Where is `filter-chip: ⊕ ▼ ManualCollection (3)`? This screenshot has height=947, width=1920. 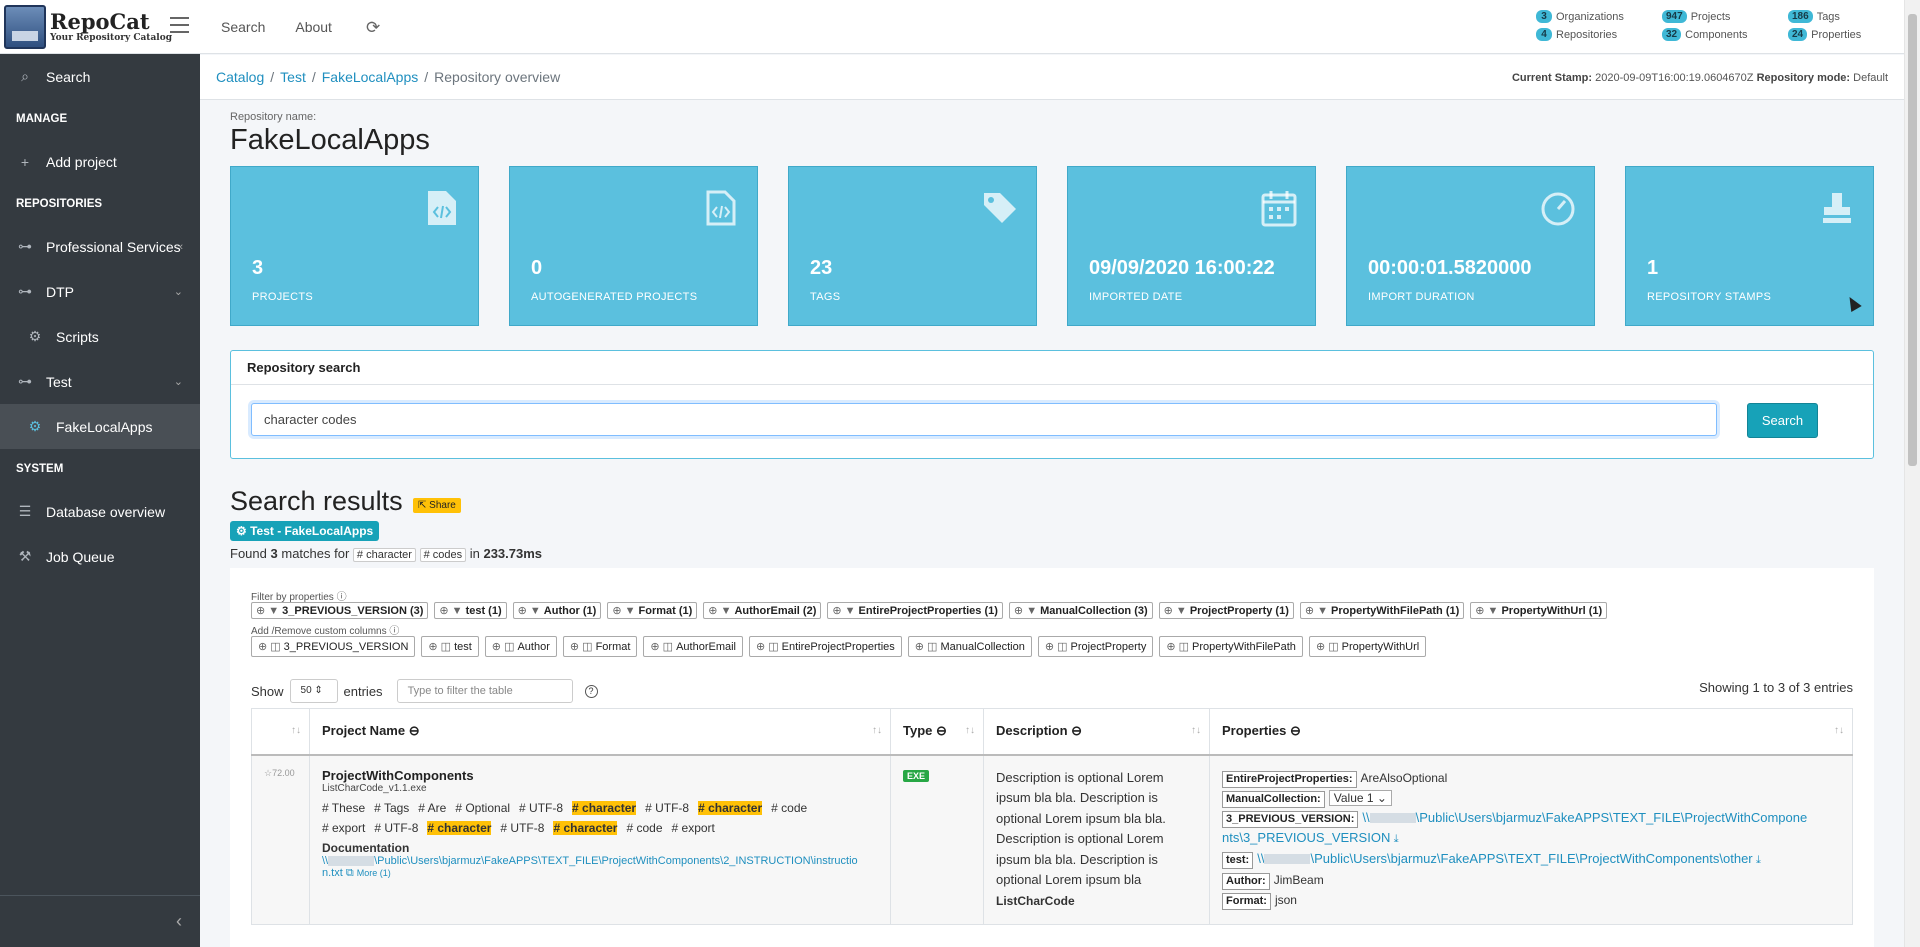 filter-chip: ⊕ ▼ ManualCollection (3) is located at coordinates (1080, 610).